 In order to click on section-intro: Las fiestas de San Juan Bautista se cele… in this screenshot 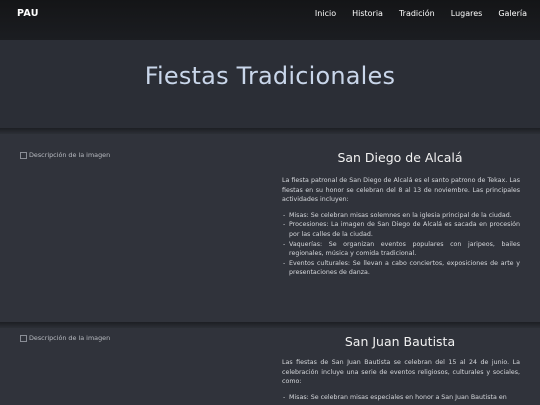, I will do `click(401, 372)`.